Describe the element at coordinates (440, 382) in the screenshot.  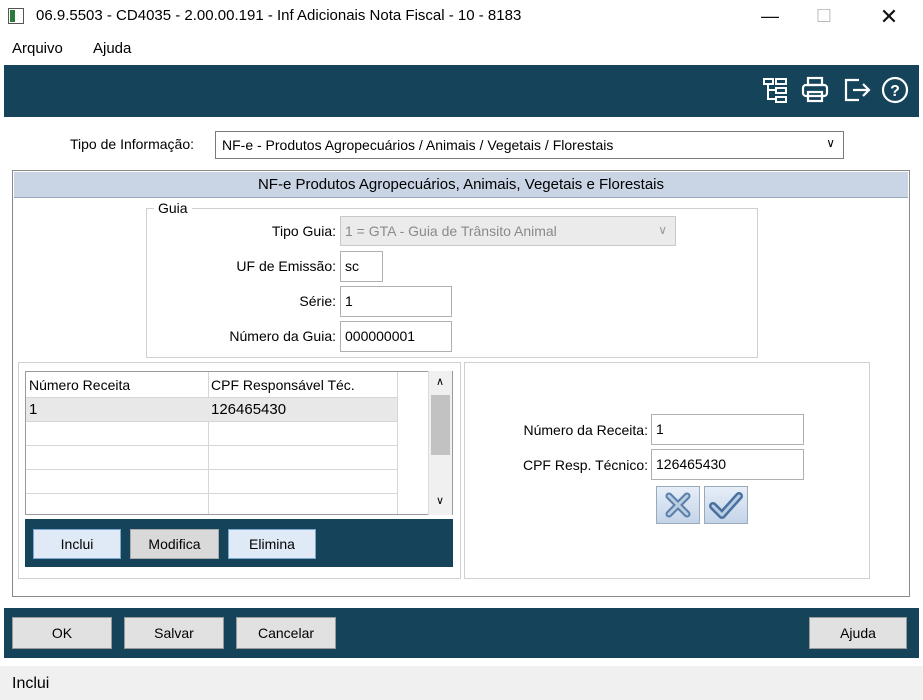
I see `scroll-up-icon: ∧` at that location.